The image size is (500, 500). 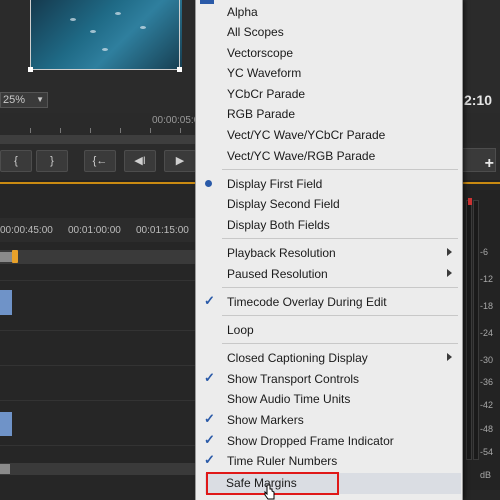 I want to click on menu-item-rgb-parade: RGB Parade, so click(x=329, y=114).